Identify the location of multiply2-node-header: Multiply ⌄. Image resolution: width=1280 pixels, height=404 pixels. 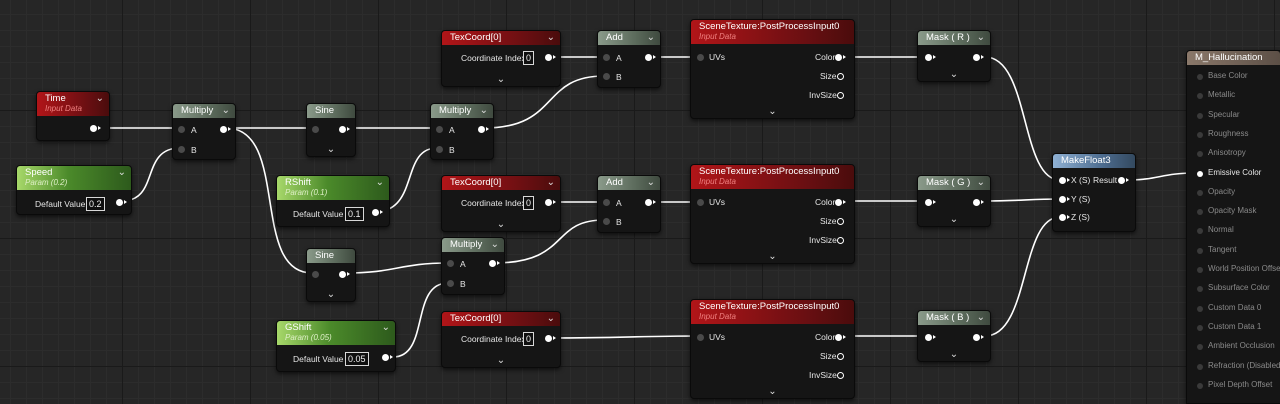
(462, 111).